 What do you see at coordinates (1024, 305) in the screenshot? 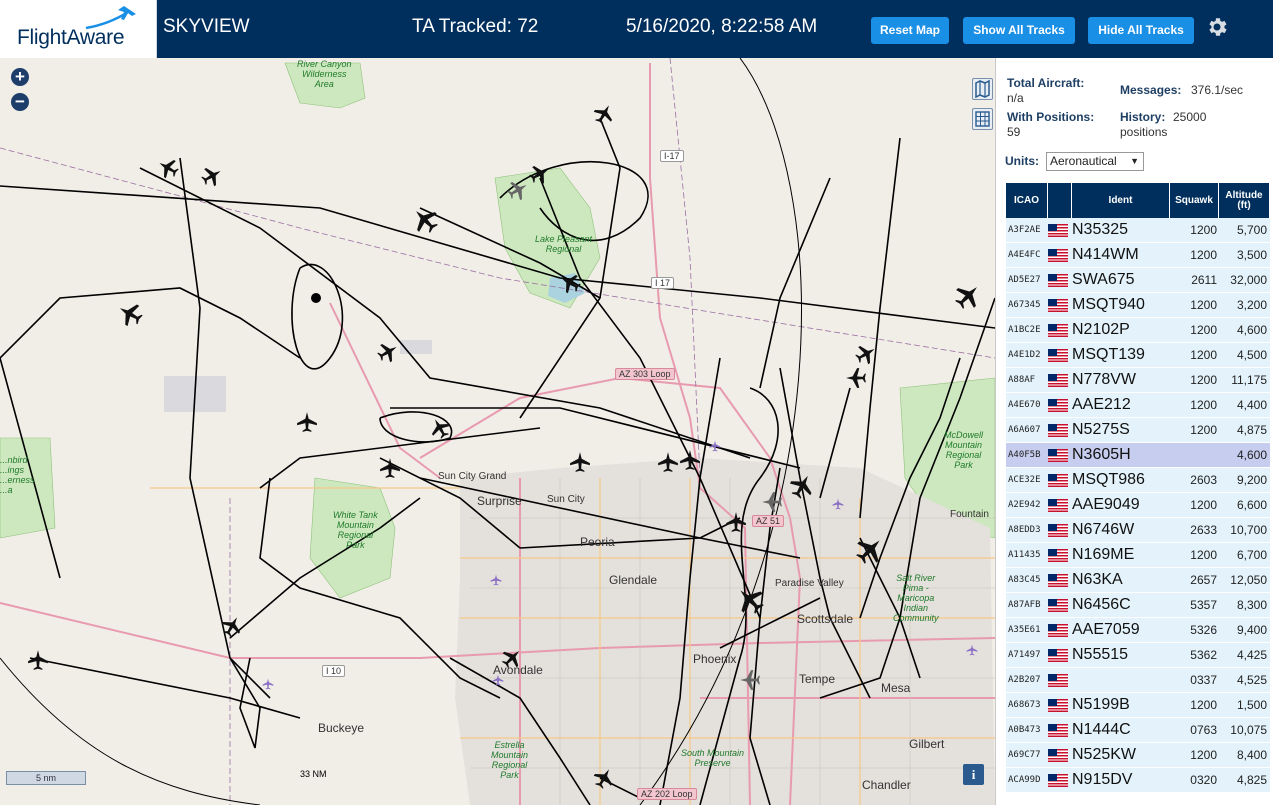
I see `cell-icao: A67345` at bounding box center [1024, 305].